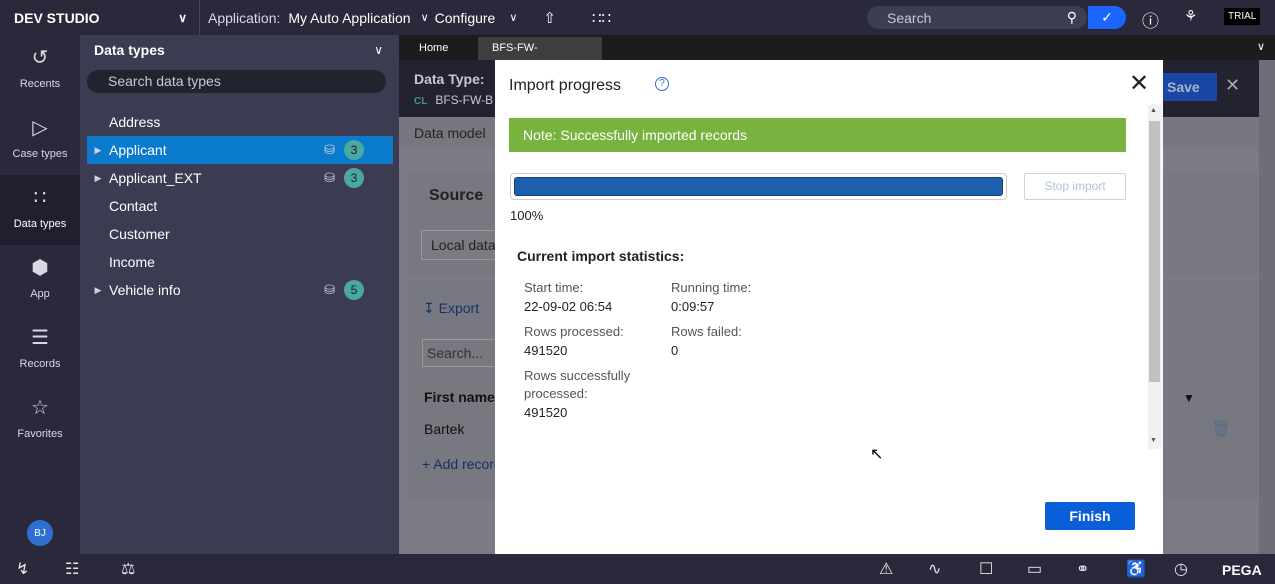 Image resolution: width=1275 pixels, height=584 pixels. What do you see at coordinates (349, 18) in the screenshot?
I see `application-switcher: My Auto Application` at bounding box center [349, 18].